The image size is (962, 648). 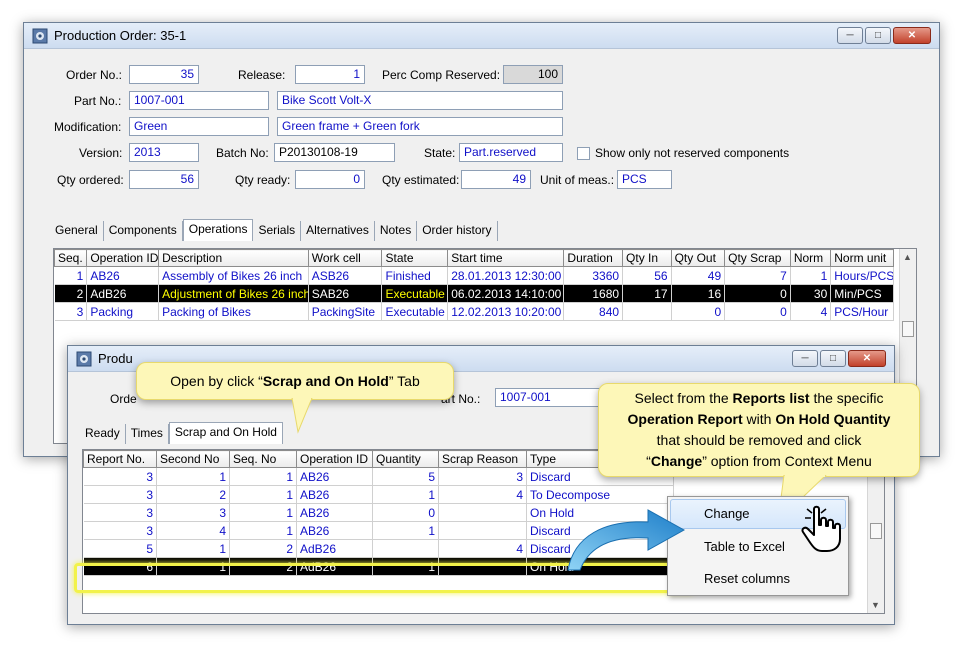 I want to click on tab-serials: Serials, so click(x=277, y=231).